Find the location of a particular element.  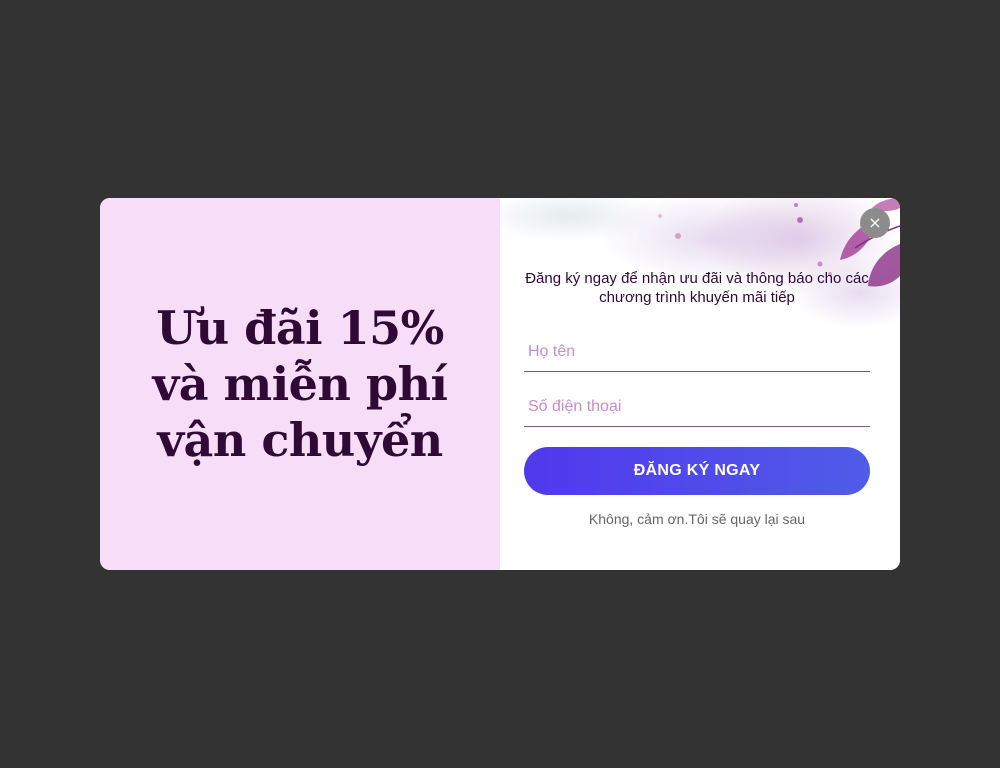

close-button: × is located at coordinates (875, 223).